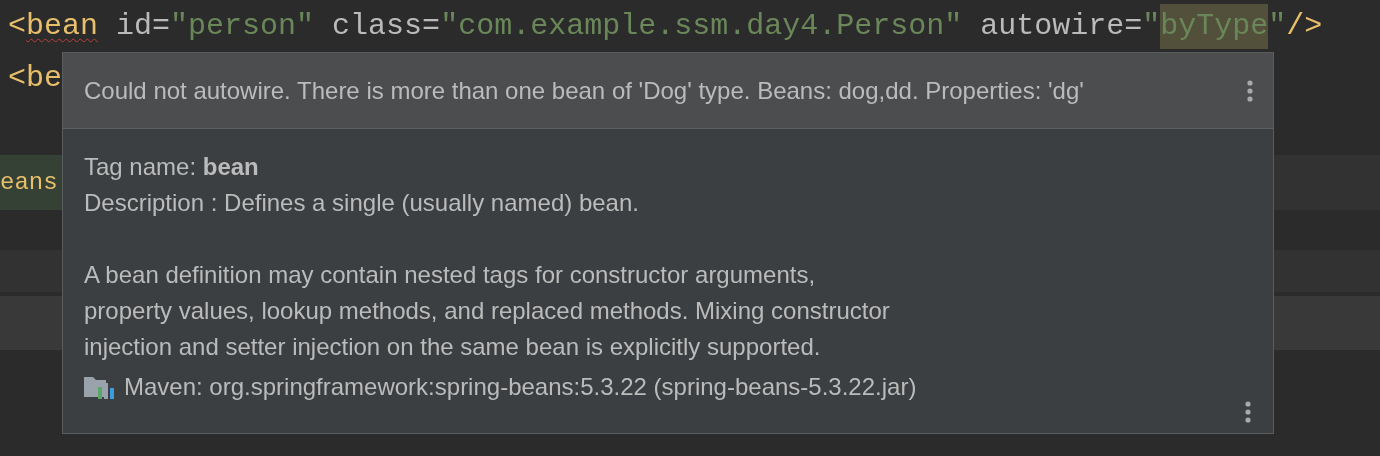 This screenshot has width=1380, height=456. I want to click on xml-tag: bean, so click(62, 26).